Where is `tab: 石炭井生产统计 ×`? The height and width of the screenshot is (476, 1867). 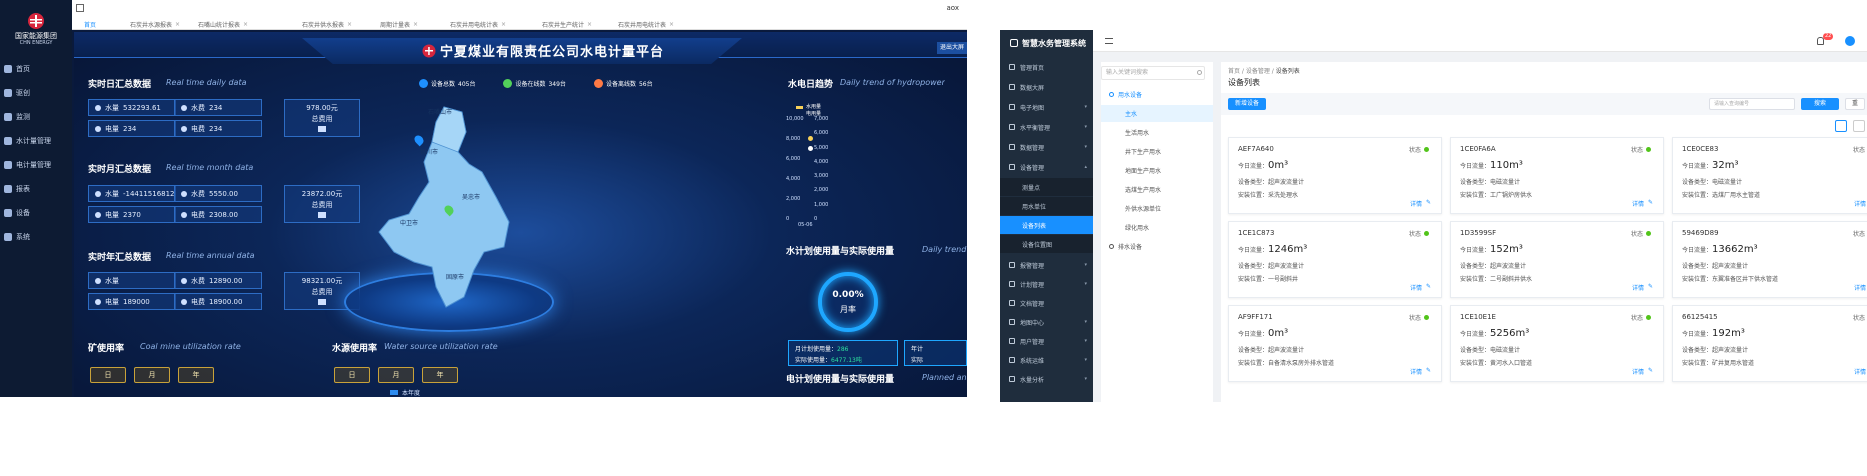
tab: 石炭井生产统计 × is located at coordinates (567, 24).